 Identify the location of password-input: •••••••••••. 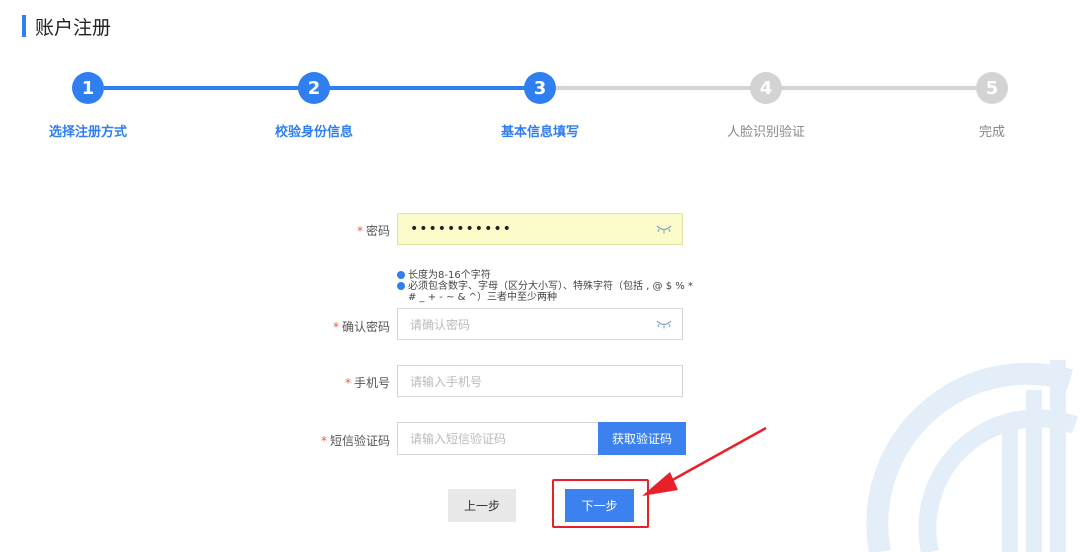
(540, 229).